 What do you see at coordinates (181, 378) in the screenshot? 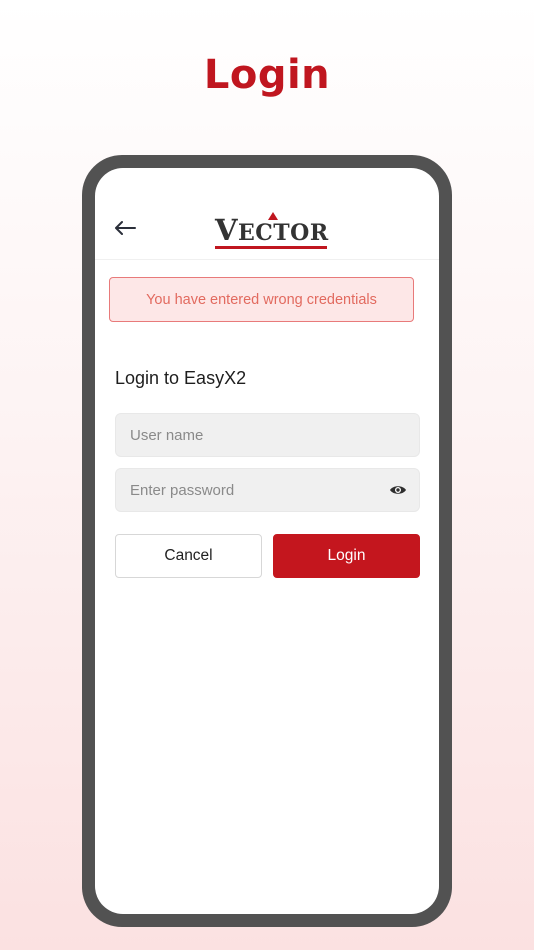
I see `login-heading: Login to EasyX2` at bounding box center [181, 378].